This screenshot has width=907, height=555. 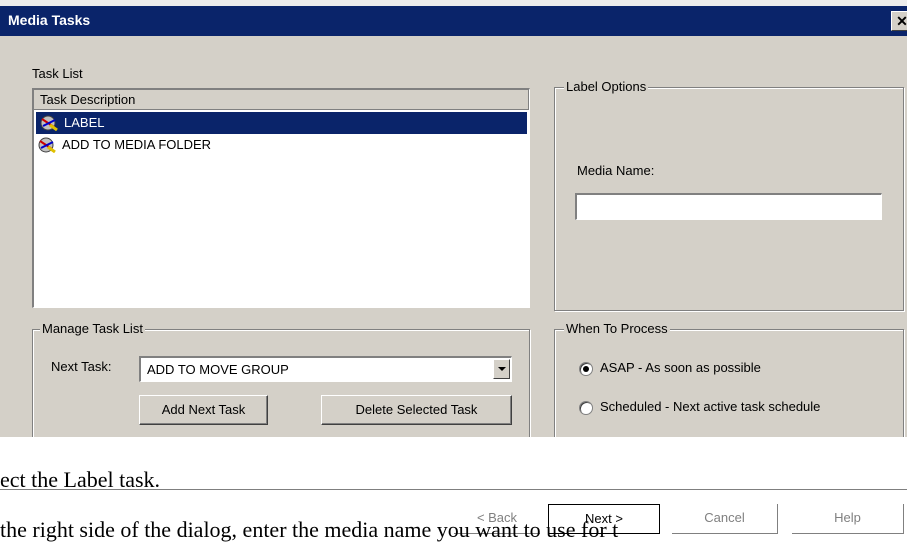 What do you see at coordinates (281, 123) in the screenshot?
I see `list-item-label: LABEL` at bounding box center [281, 123].